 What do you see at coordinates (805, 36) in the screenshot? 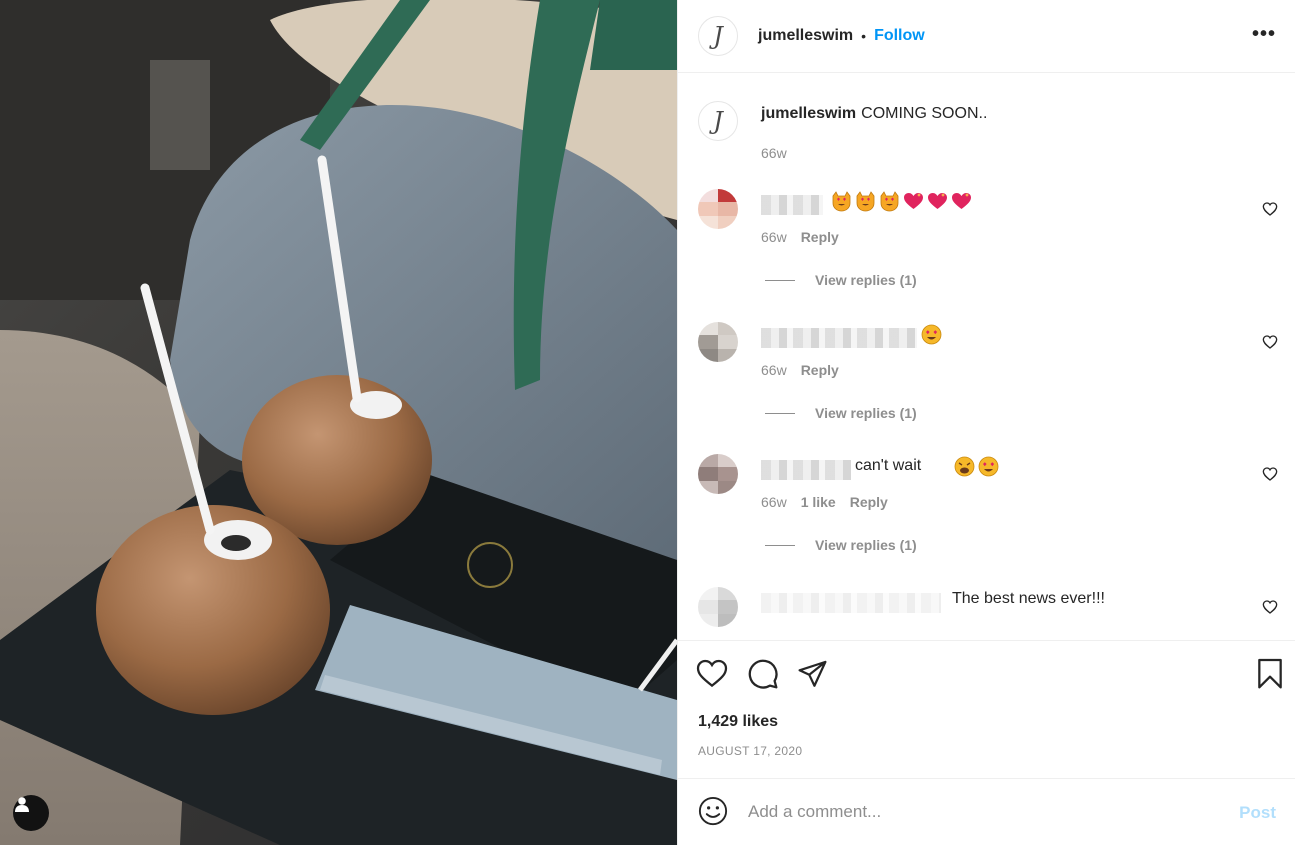
I see `author-username: jumelleswim` at bounding box center [805, 36].